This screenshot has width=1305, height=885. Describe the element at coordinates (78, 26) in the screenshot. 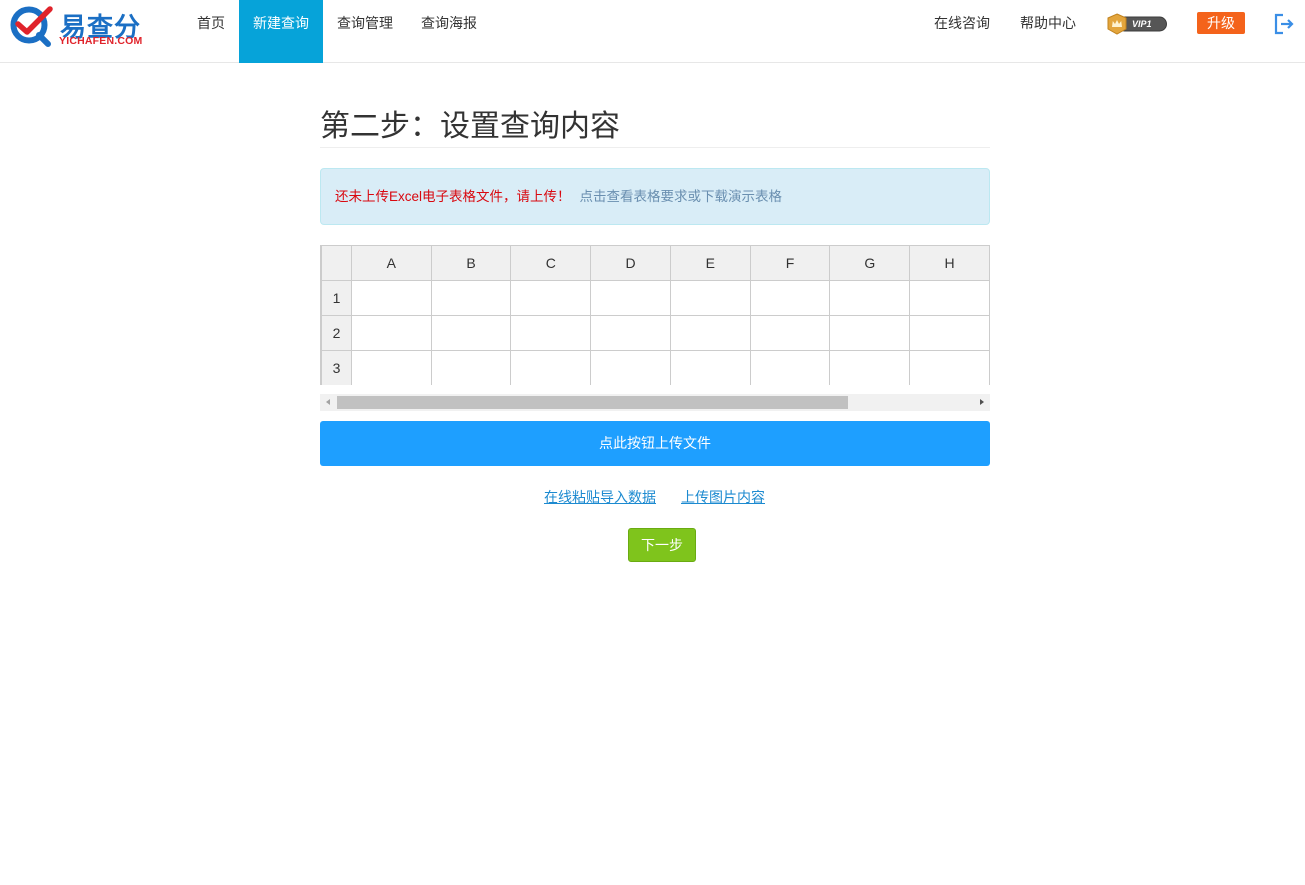

I see `site-logo: 易查分 YICHAFEN.COM` at that location.